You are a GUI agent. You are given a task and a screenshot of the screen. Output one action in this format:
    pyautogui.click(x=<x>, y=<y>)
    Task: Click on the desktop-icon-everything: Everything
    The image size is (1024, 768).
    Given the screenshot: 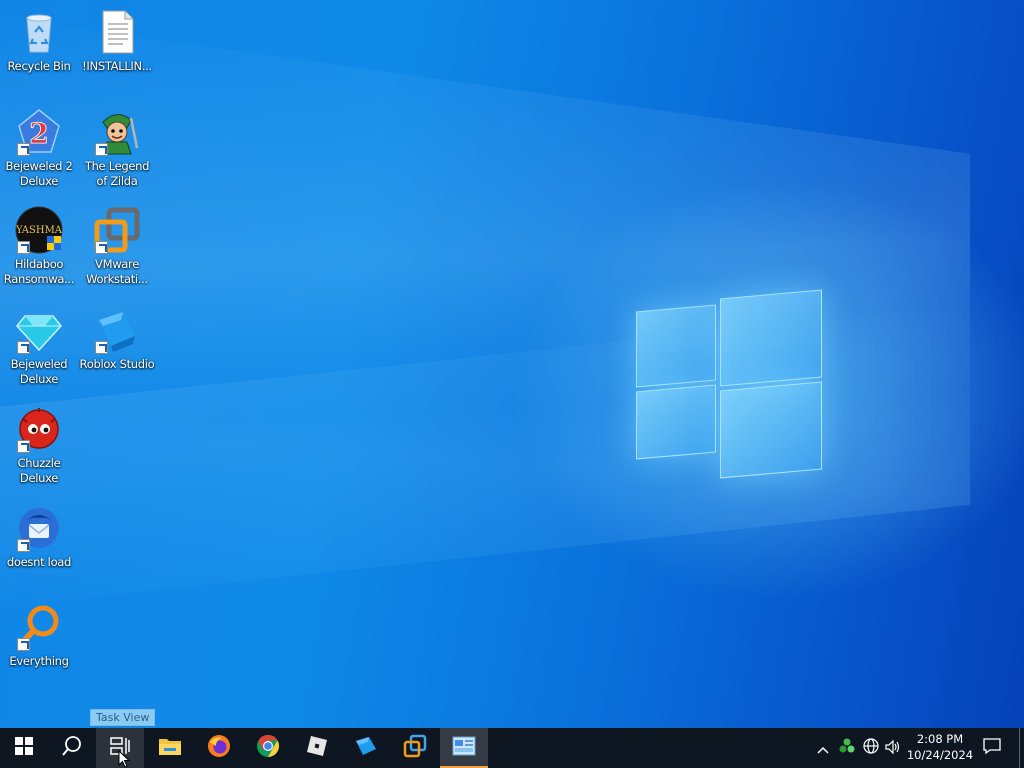 What is the action you would take?
    pyautogui.click(x=39, y=636)
    